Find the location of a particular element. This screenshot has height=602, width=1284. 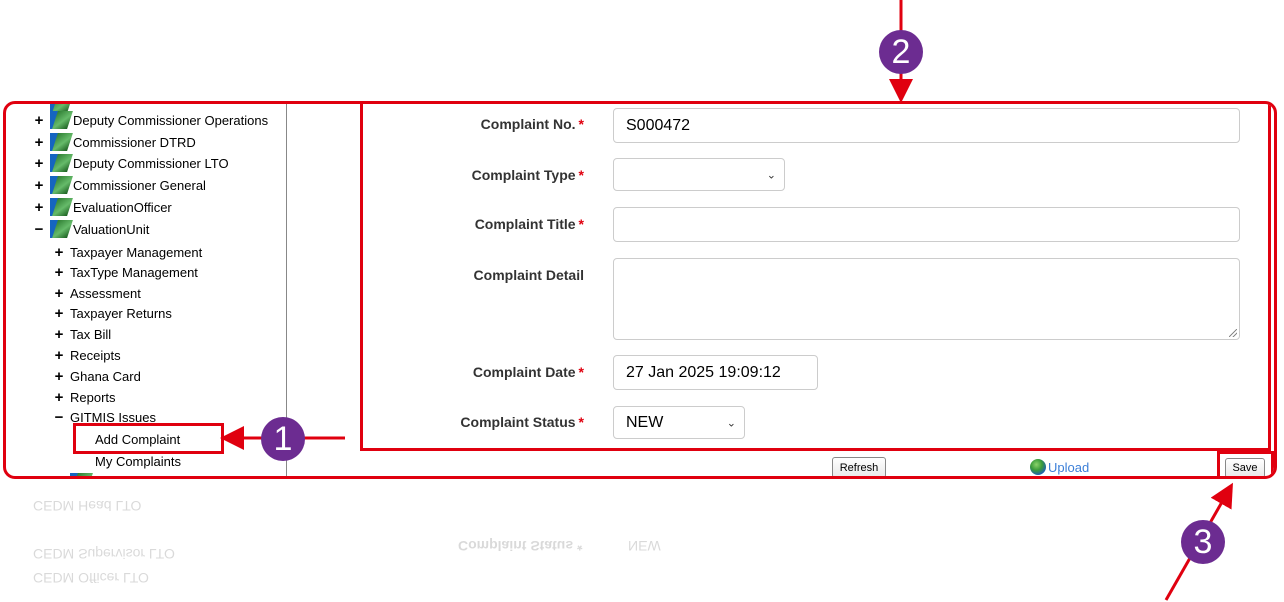

tree-item-label: ValuationUnit is located at coordinates (111, 229).